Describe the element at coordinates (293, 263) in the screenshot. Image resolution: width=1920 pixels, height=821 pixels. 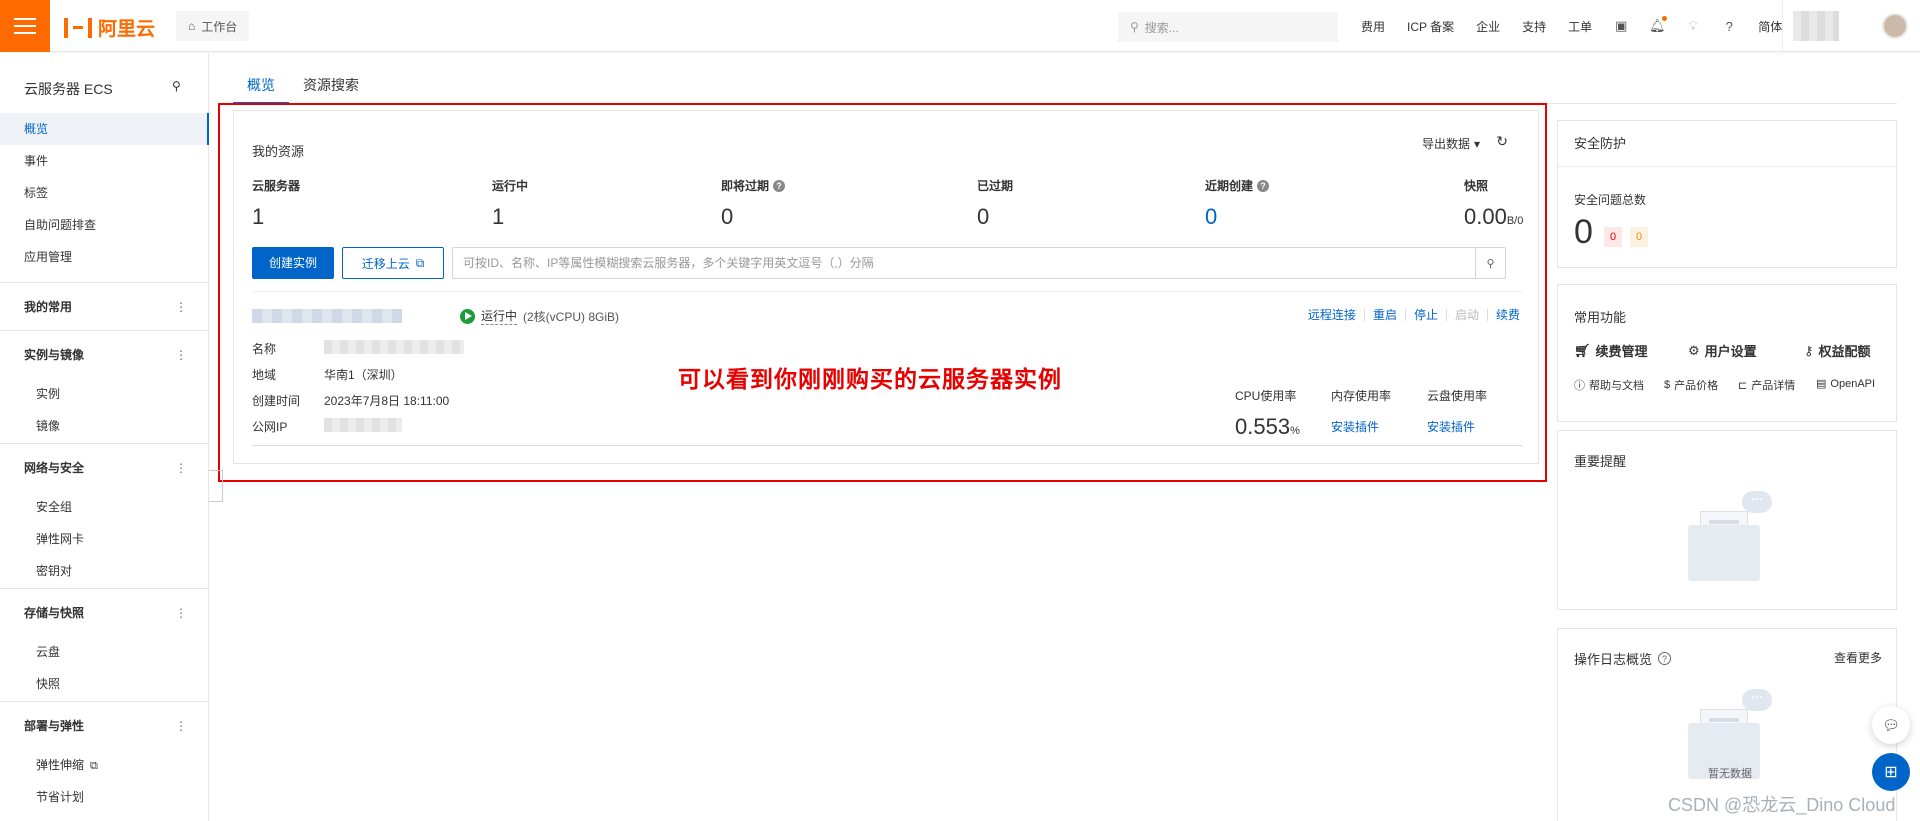
I see `create-instance-button: 创建实例` at that location.